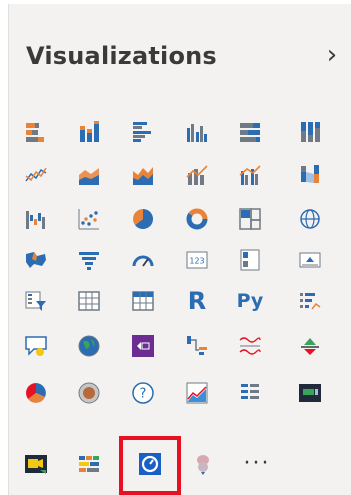 The height and width of the screenshot is (495, 351). Describe the element at coordinates (250, 393) in the screenshot. I see `sort-list-icon` at that location.